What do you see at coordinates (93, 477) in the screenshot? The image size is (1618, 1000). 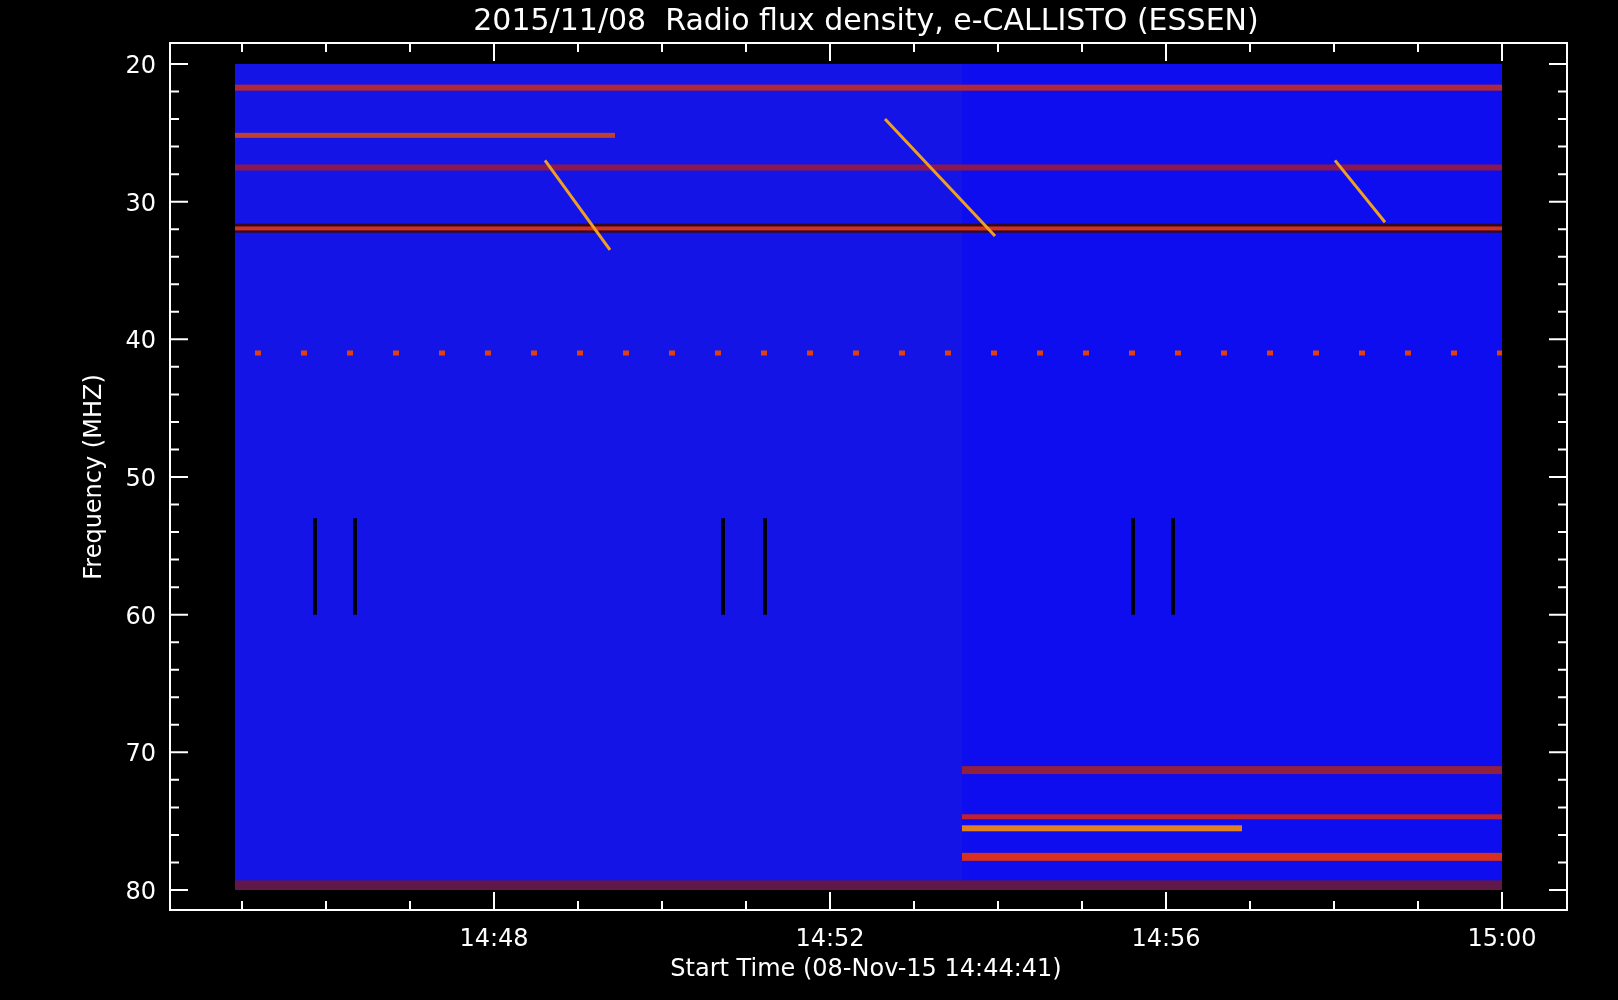 I see `axis-title: Frequency (MHZ)` at bounding box center [93, 477].